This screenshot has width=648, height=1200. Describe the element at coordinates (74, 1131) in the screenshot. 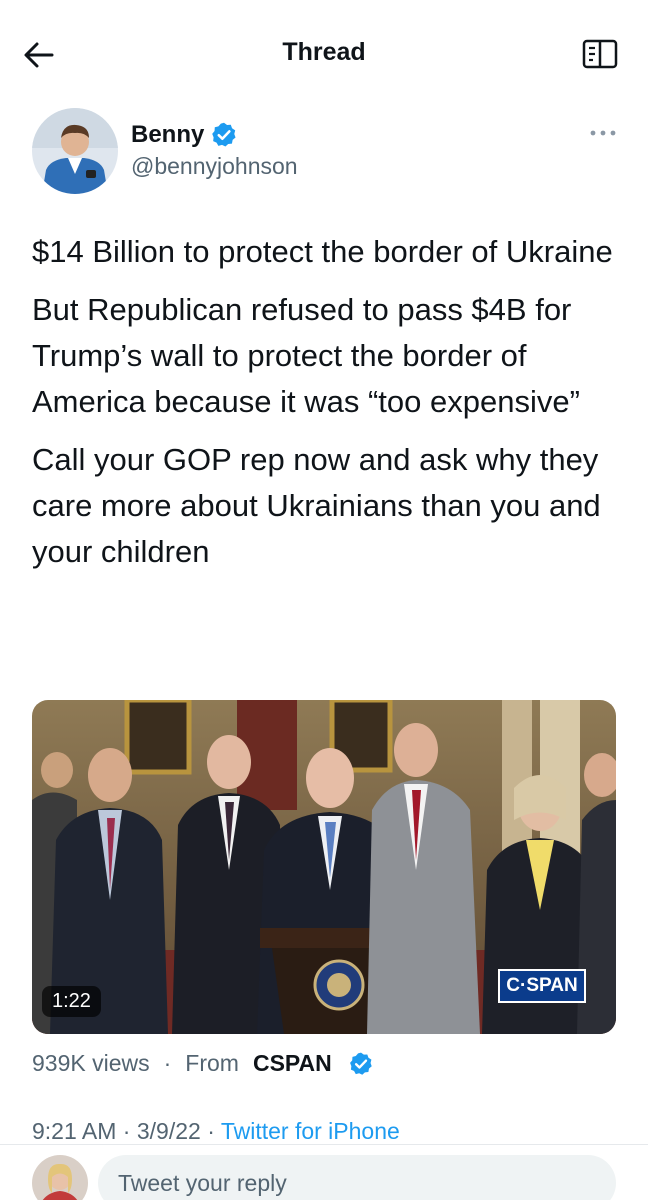

I see `tweet-time: 9:21 AM` at that location.